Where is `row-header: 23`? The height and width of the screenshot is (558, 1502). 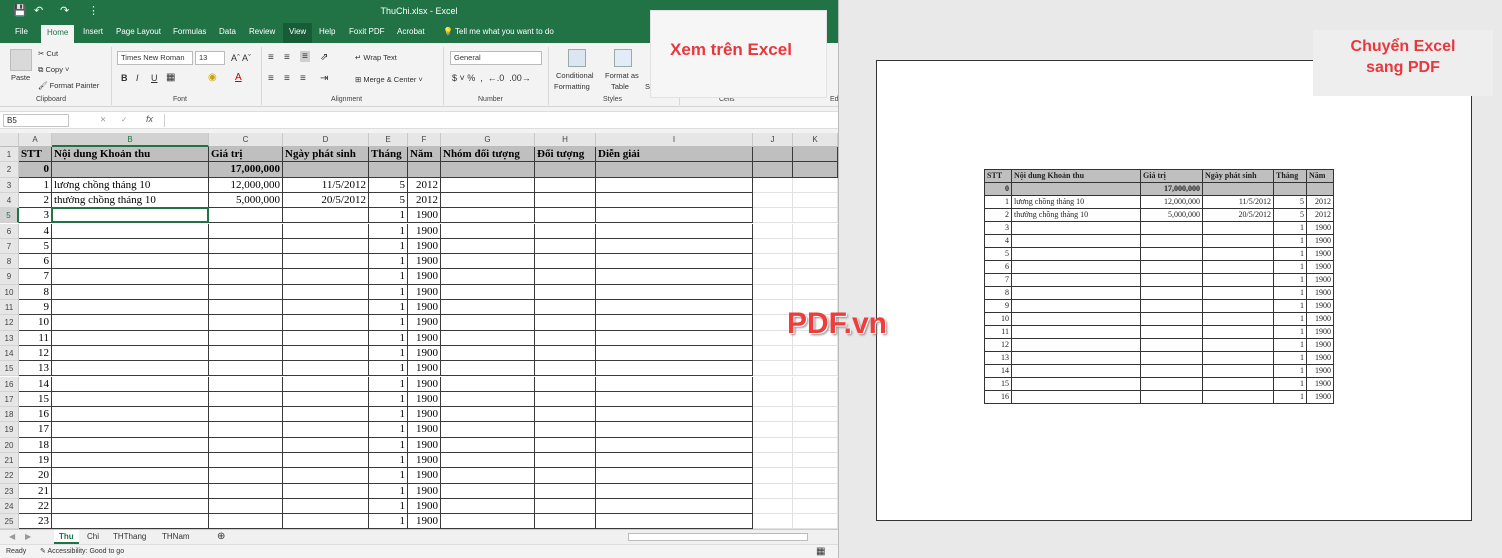
row-header: 23 is located at coordinates (9, 491).